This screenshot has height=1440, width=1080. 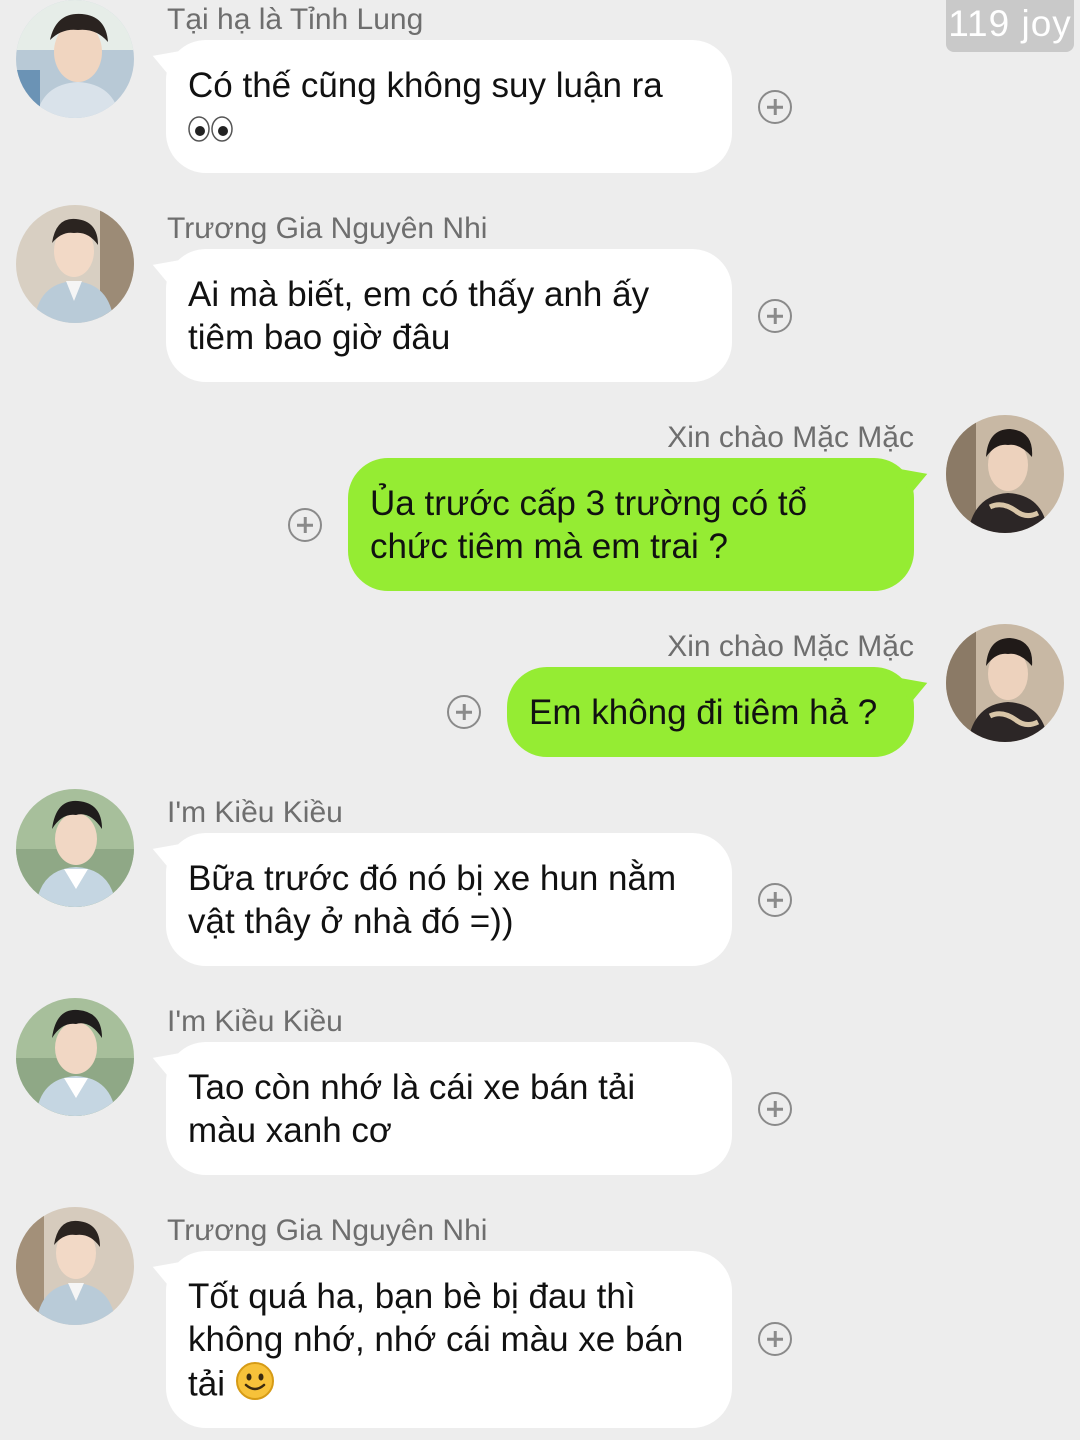 What do you see at coordinates (206, 1384) in the screenshot?
I see `message-text-line: tải` at bounding box center [206, 1384].